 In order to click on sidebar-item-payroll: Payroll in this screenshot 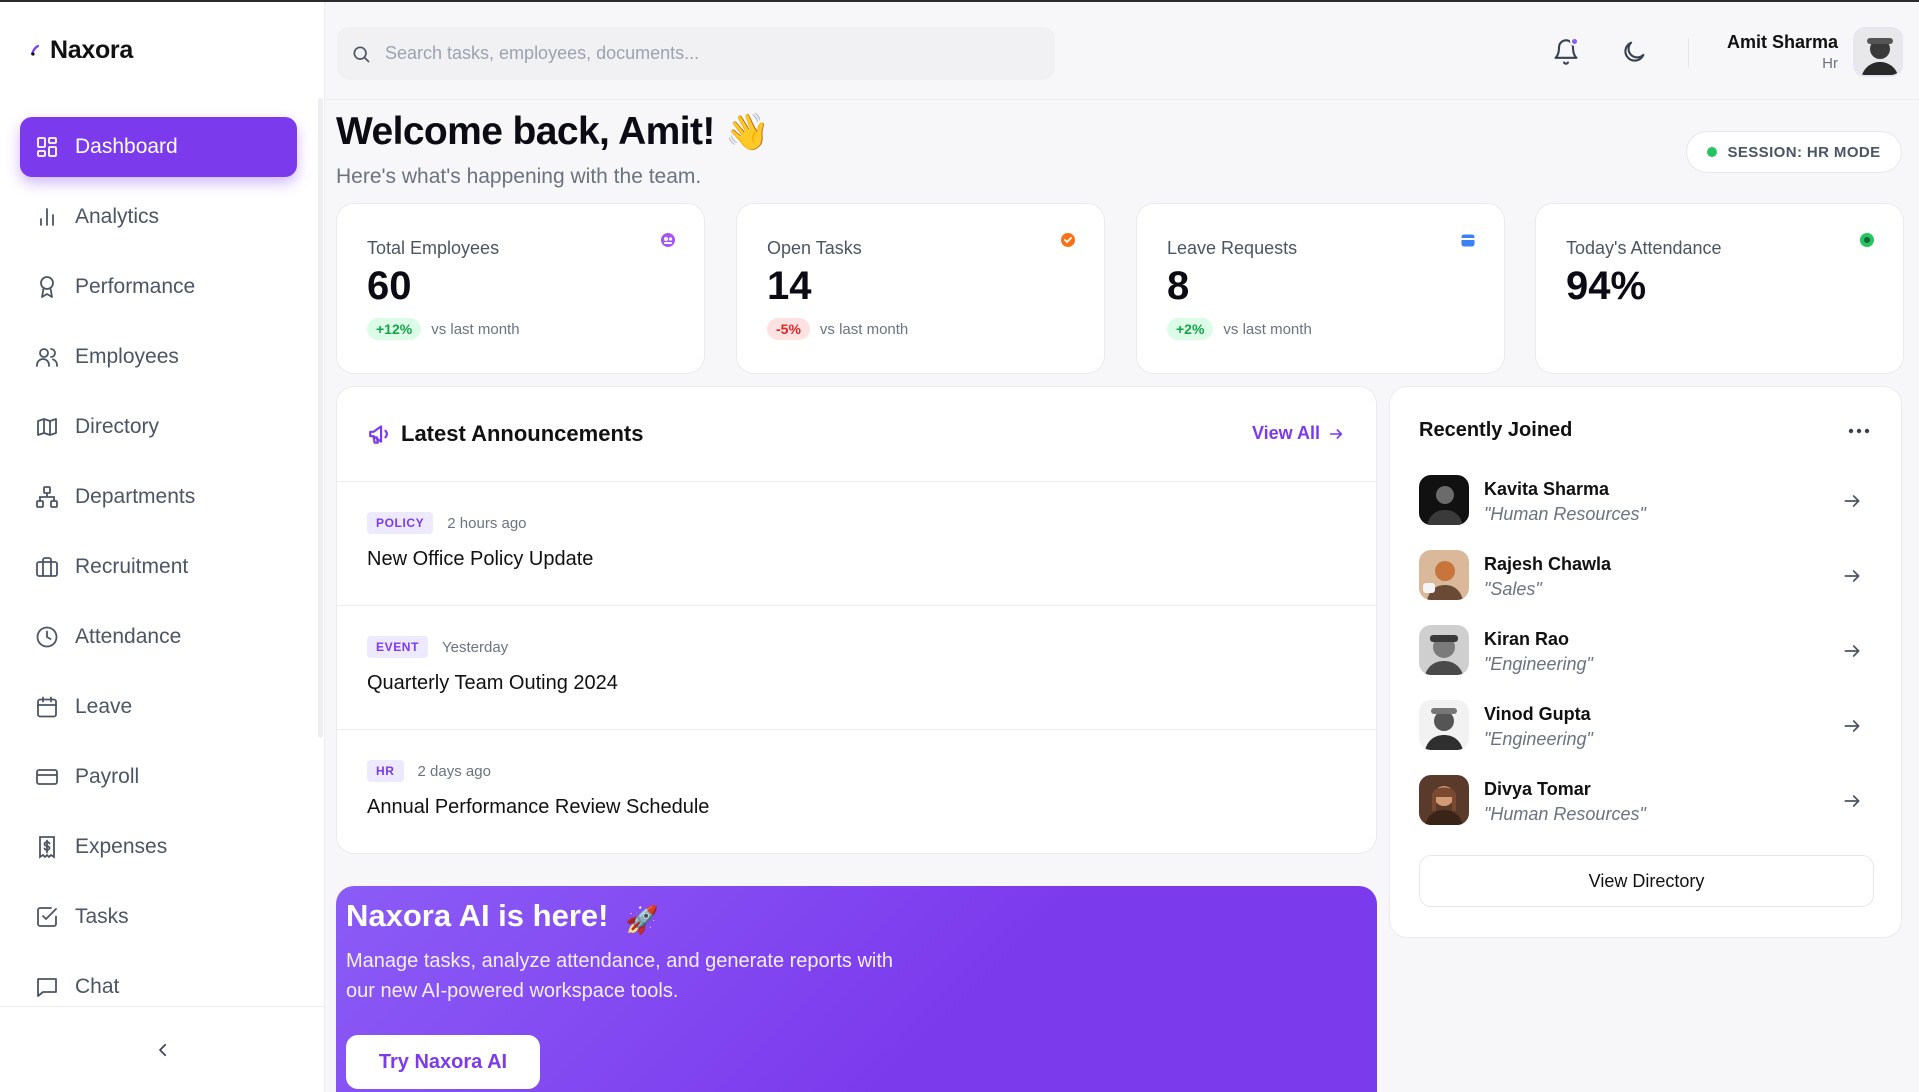, I will do `click(158, 777)`.